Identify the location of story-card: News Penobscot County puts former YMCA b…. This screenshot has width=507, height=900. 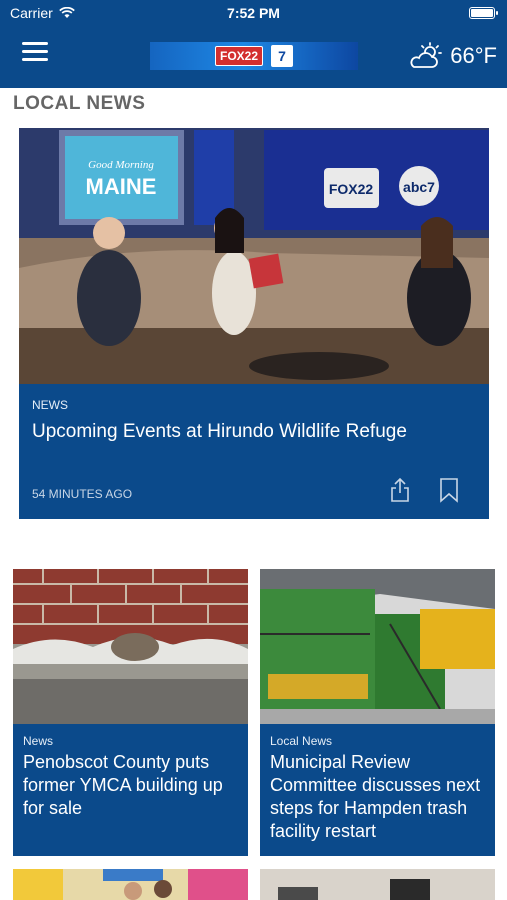
(130, 712).